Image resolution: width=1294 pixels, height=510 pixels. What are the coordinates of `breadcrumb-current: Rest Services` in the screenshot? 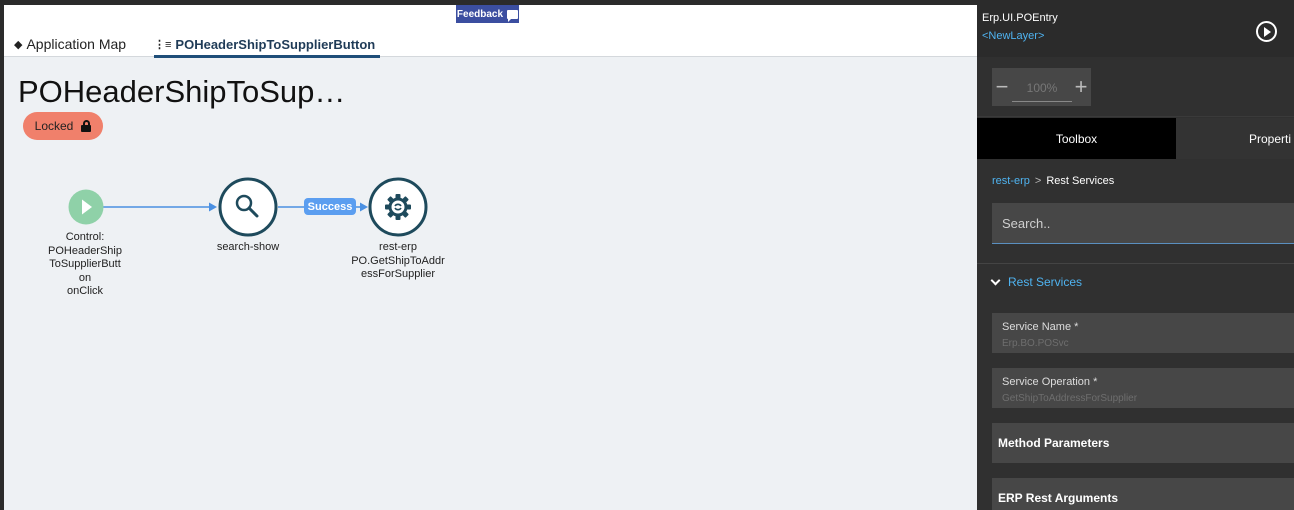 It's located at (1080, 181).